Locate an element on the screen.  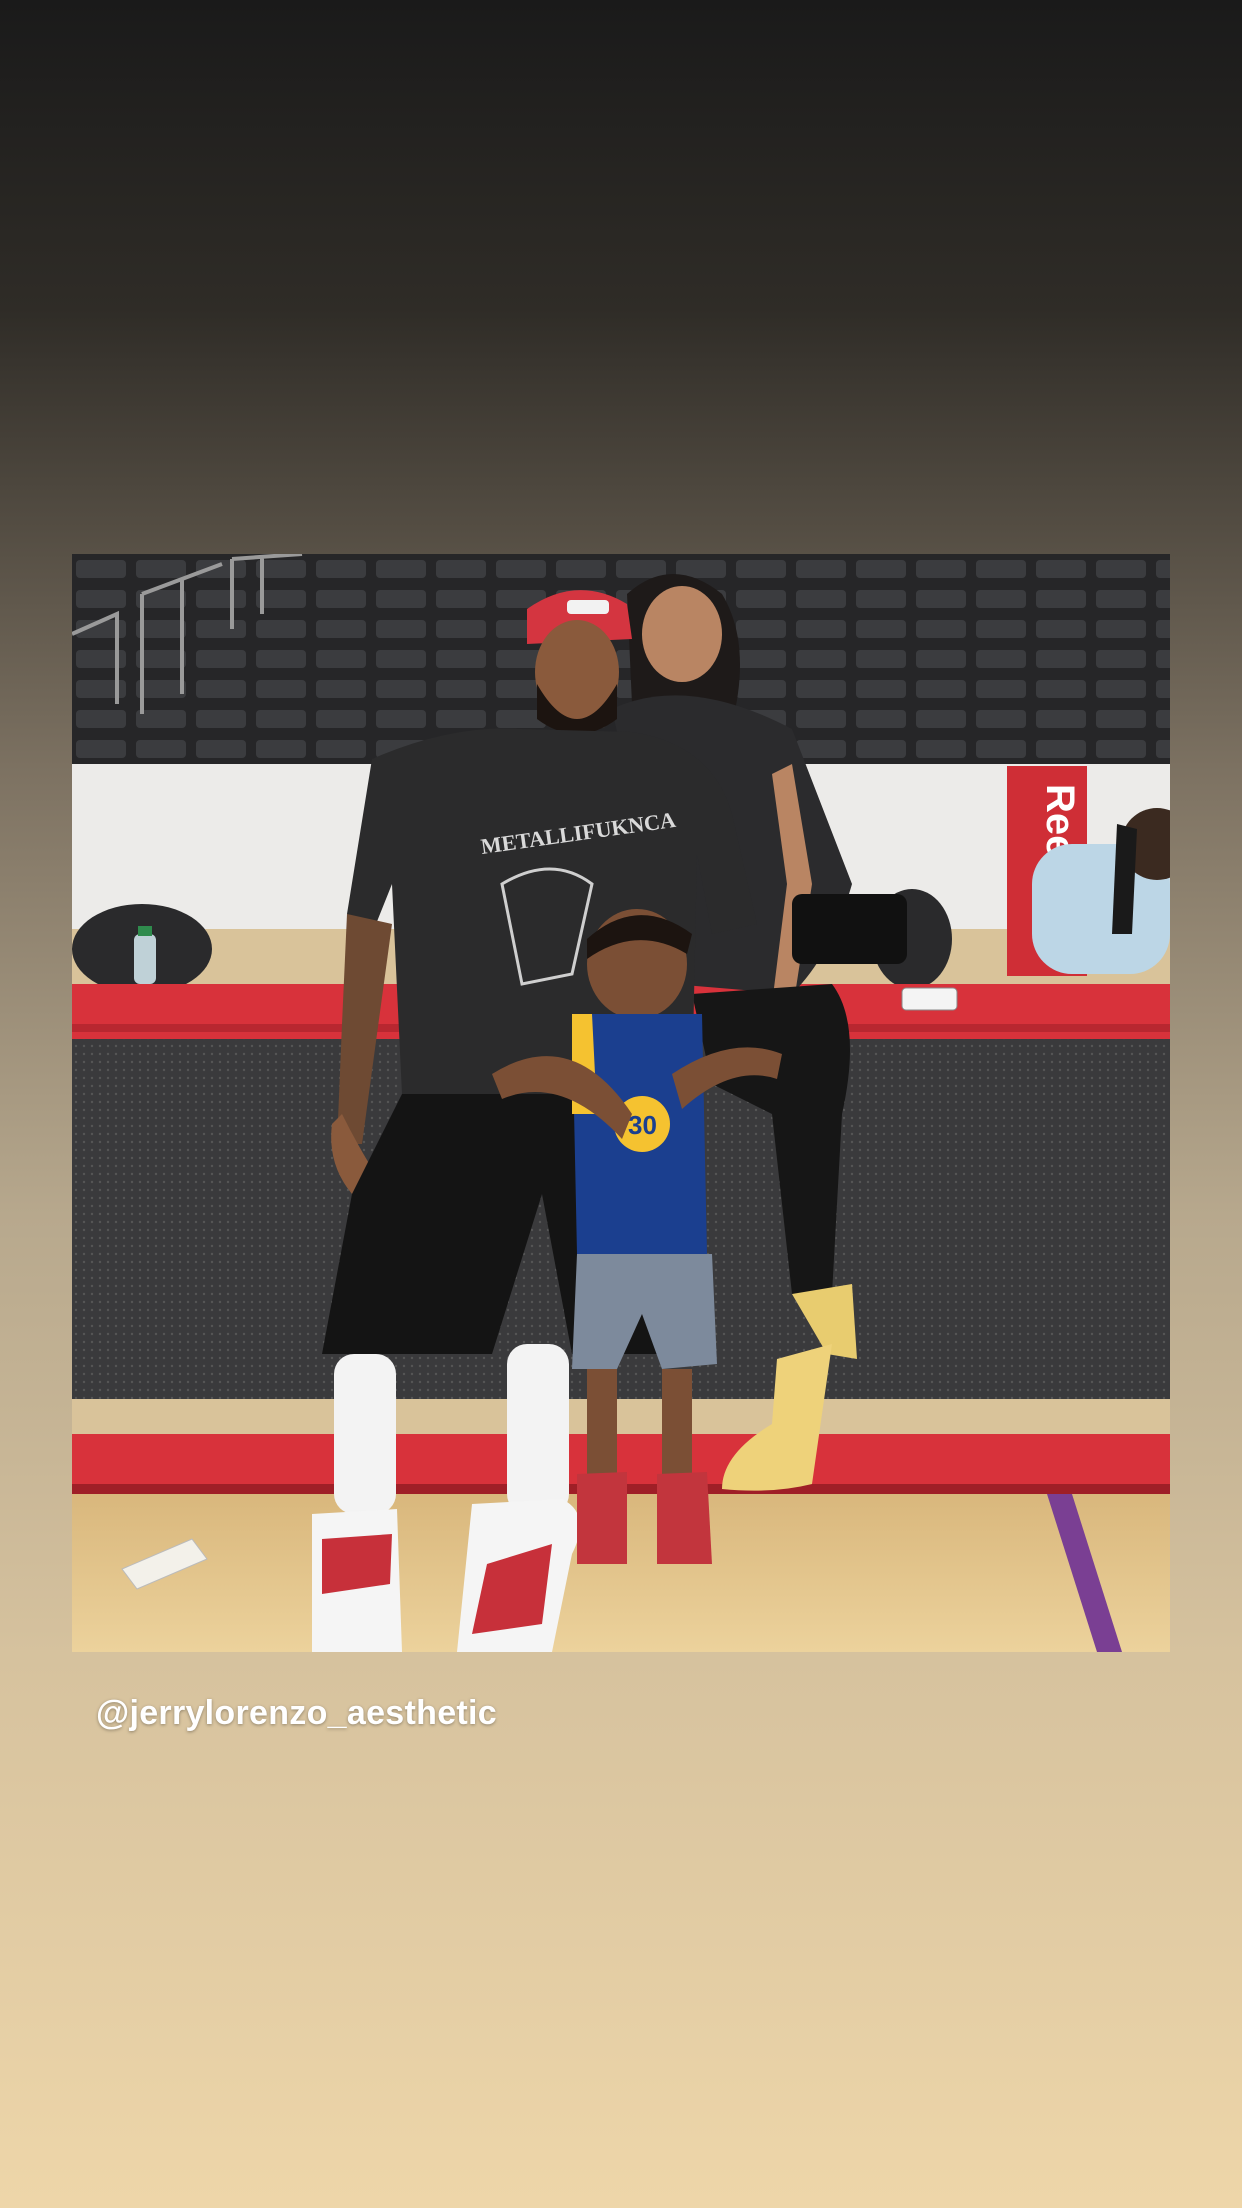
jersey-number: 30 is located at coordinates (642, 1125).